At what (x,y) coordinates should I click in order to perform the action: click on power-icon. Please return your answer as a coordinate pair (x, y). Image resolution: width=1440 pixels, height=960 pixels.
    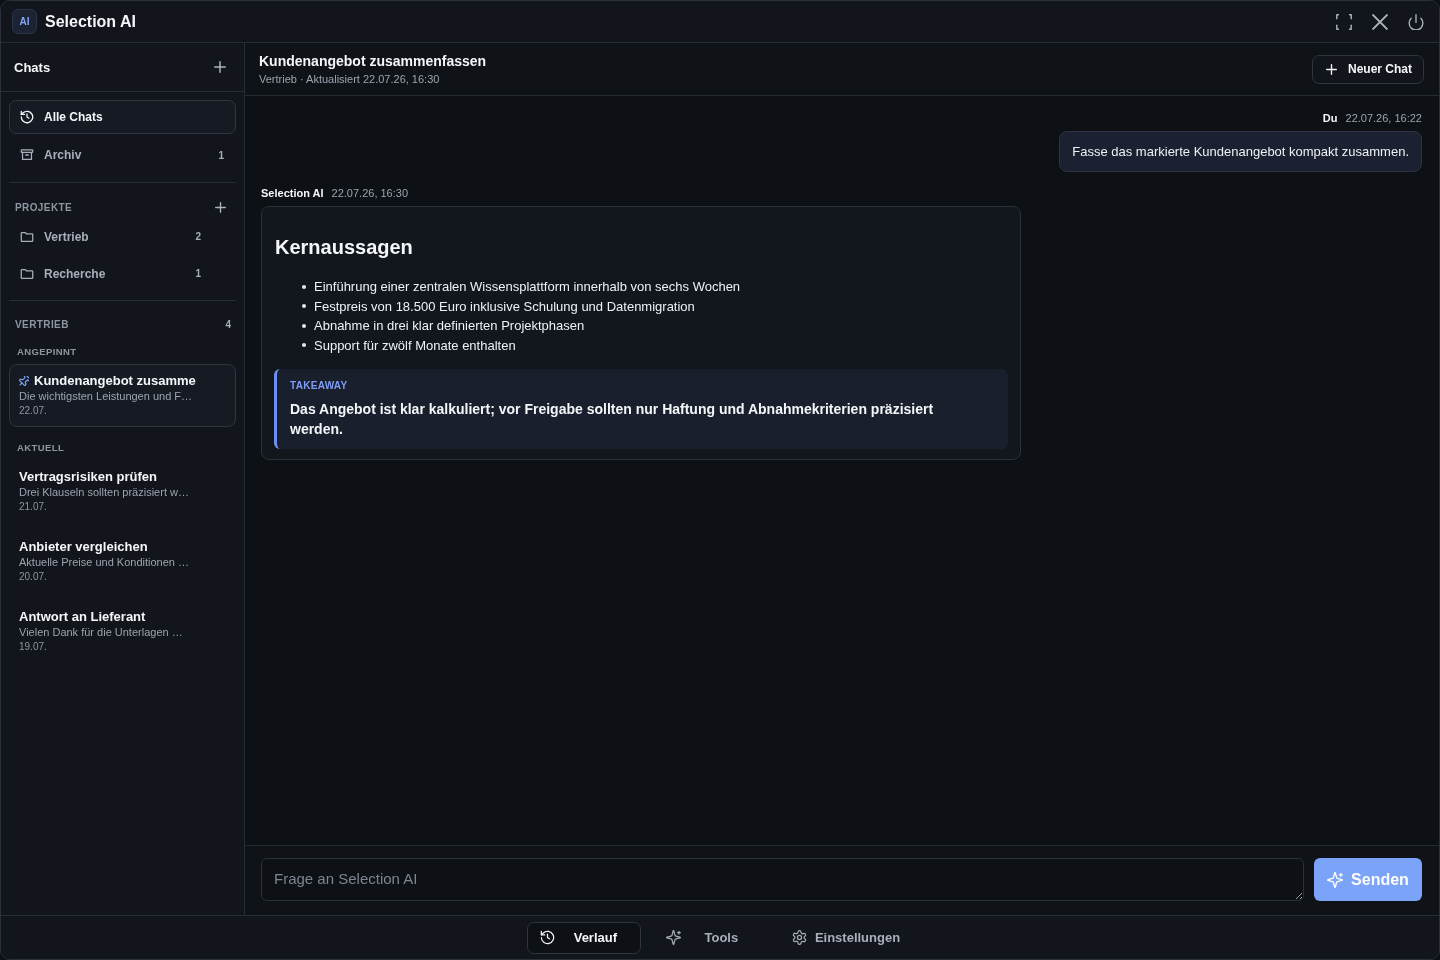
    Looking at the image, I should click on (1416, 21).